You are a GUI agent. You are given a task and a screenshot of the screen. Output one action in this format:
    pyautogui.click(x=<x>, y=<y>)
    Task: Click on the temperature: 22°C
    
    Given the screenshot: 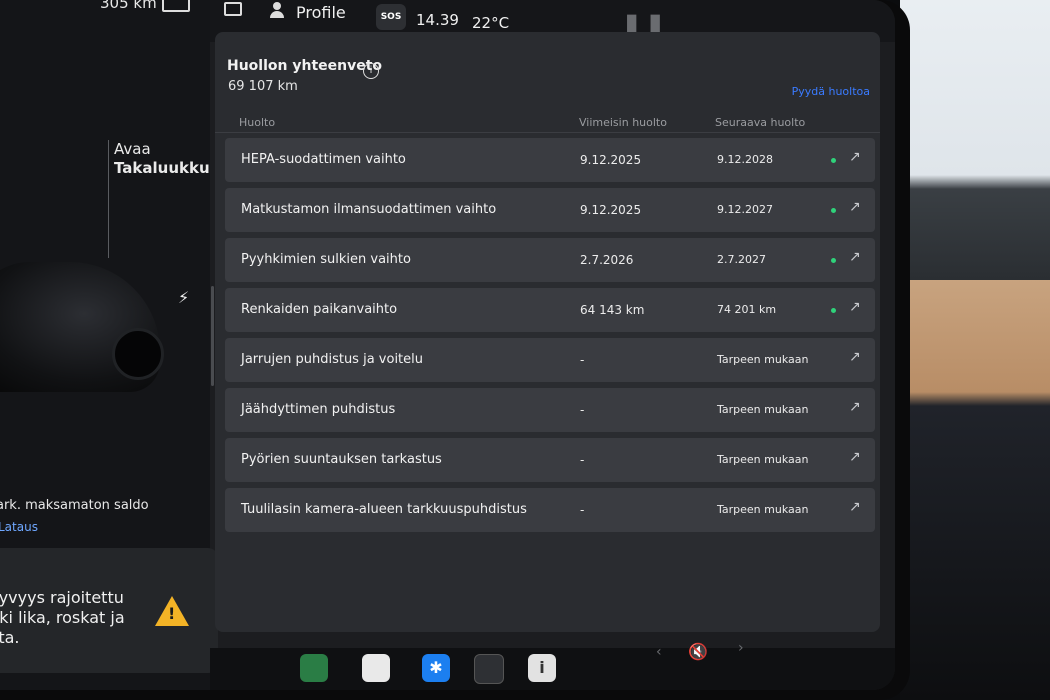 What is the action you would take?
    pyautogui.click(x=491, y=23)
    